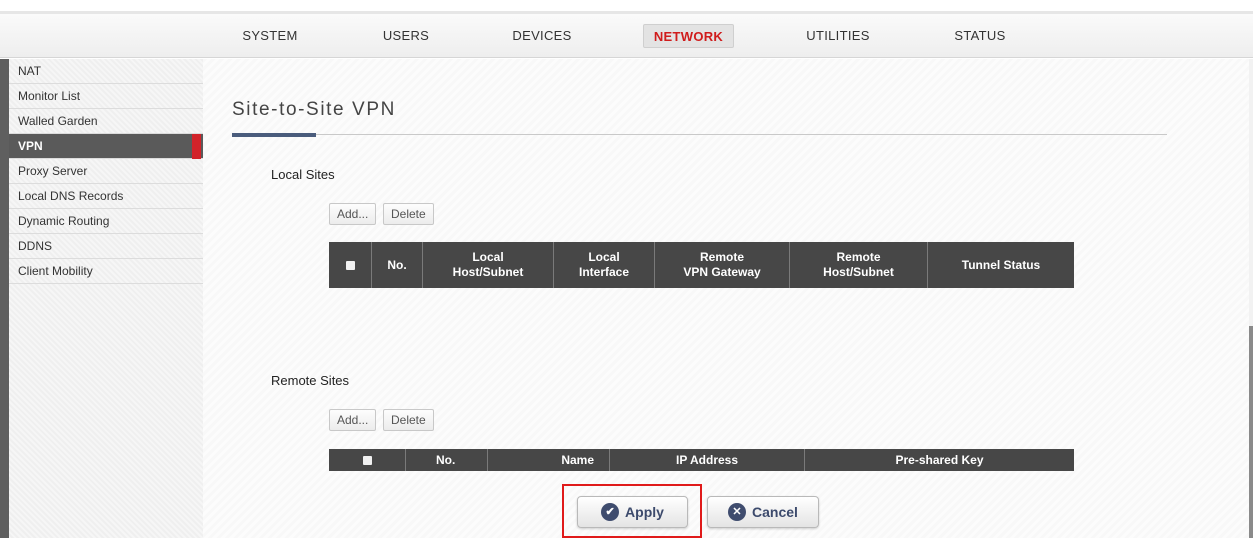 The height and width of the screenshot is (538, 1253). I want to click on nav-tab-status: STATUS, so click(980, 36).